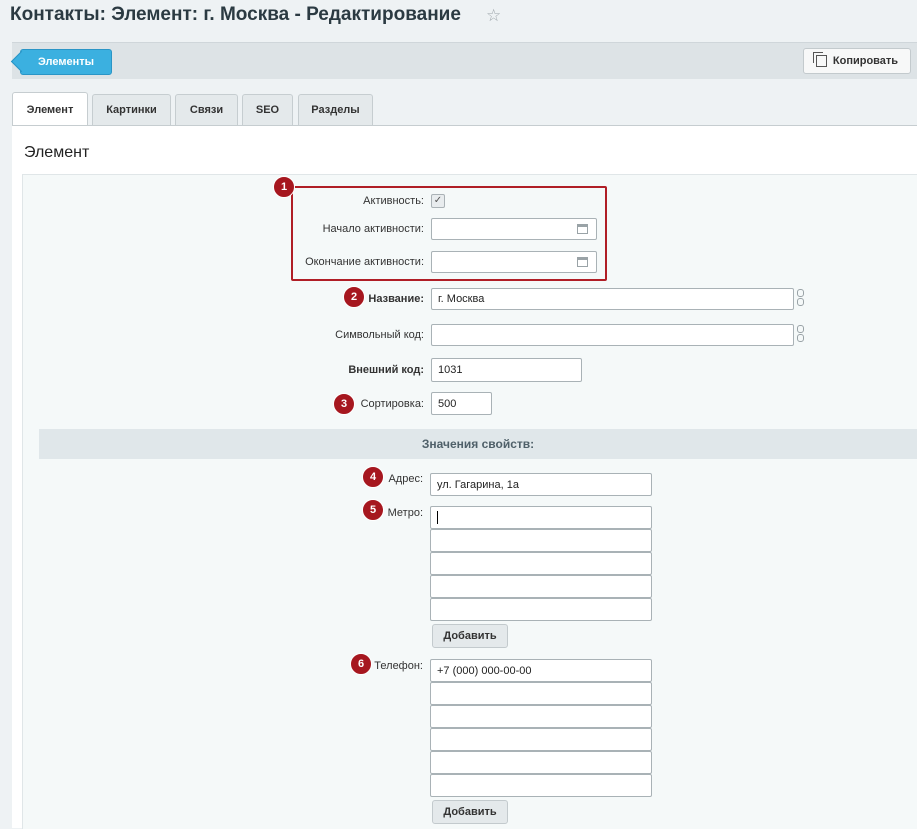 The image size is (917, 829). Describe the element at coordinates (470, 812) in the screenshot. I see `phone-add-button: Добавить` at that location.